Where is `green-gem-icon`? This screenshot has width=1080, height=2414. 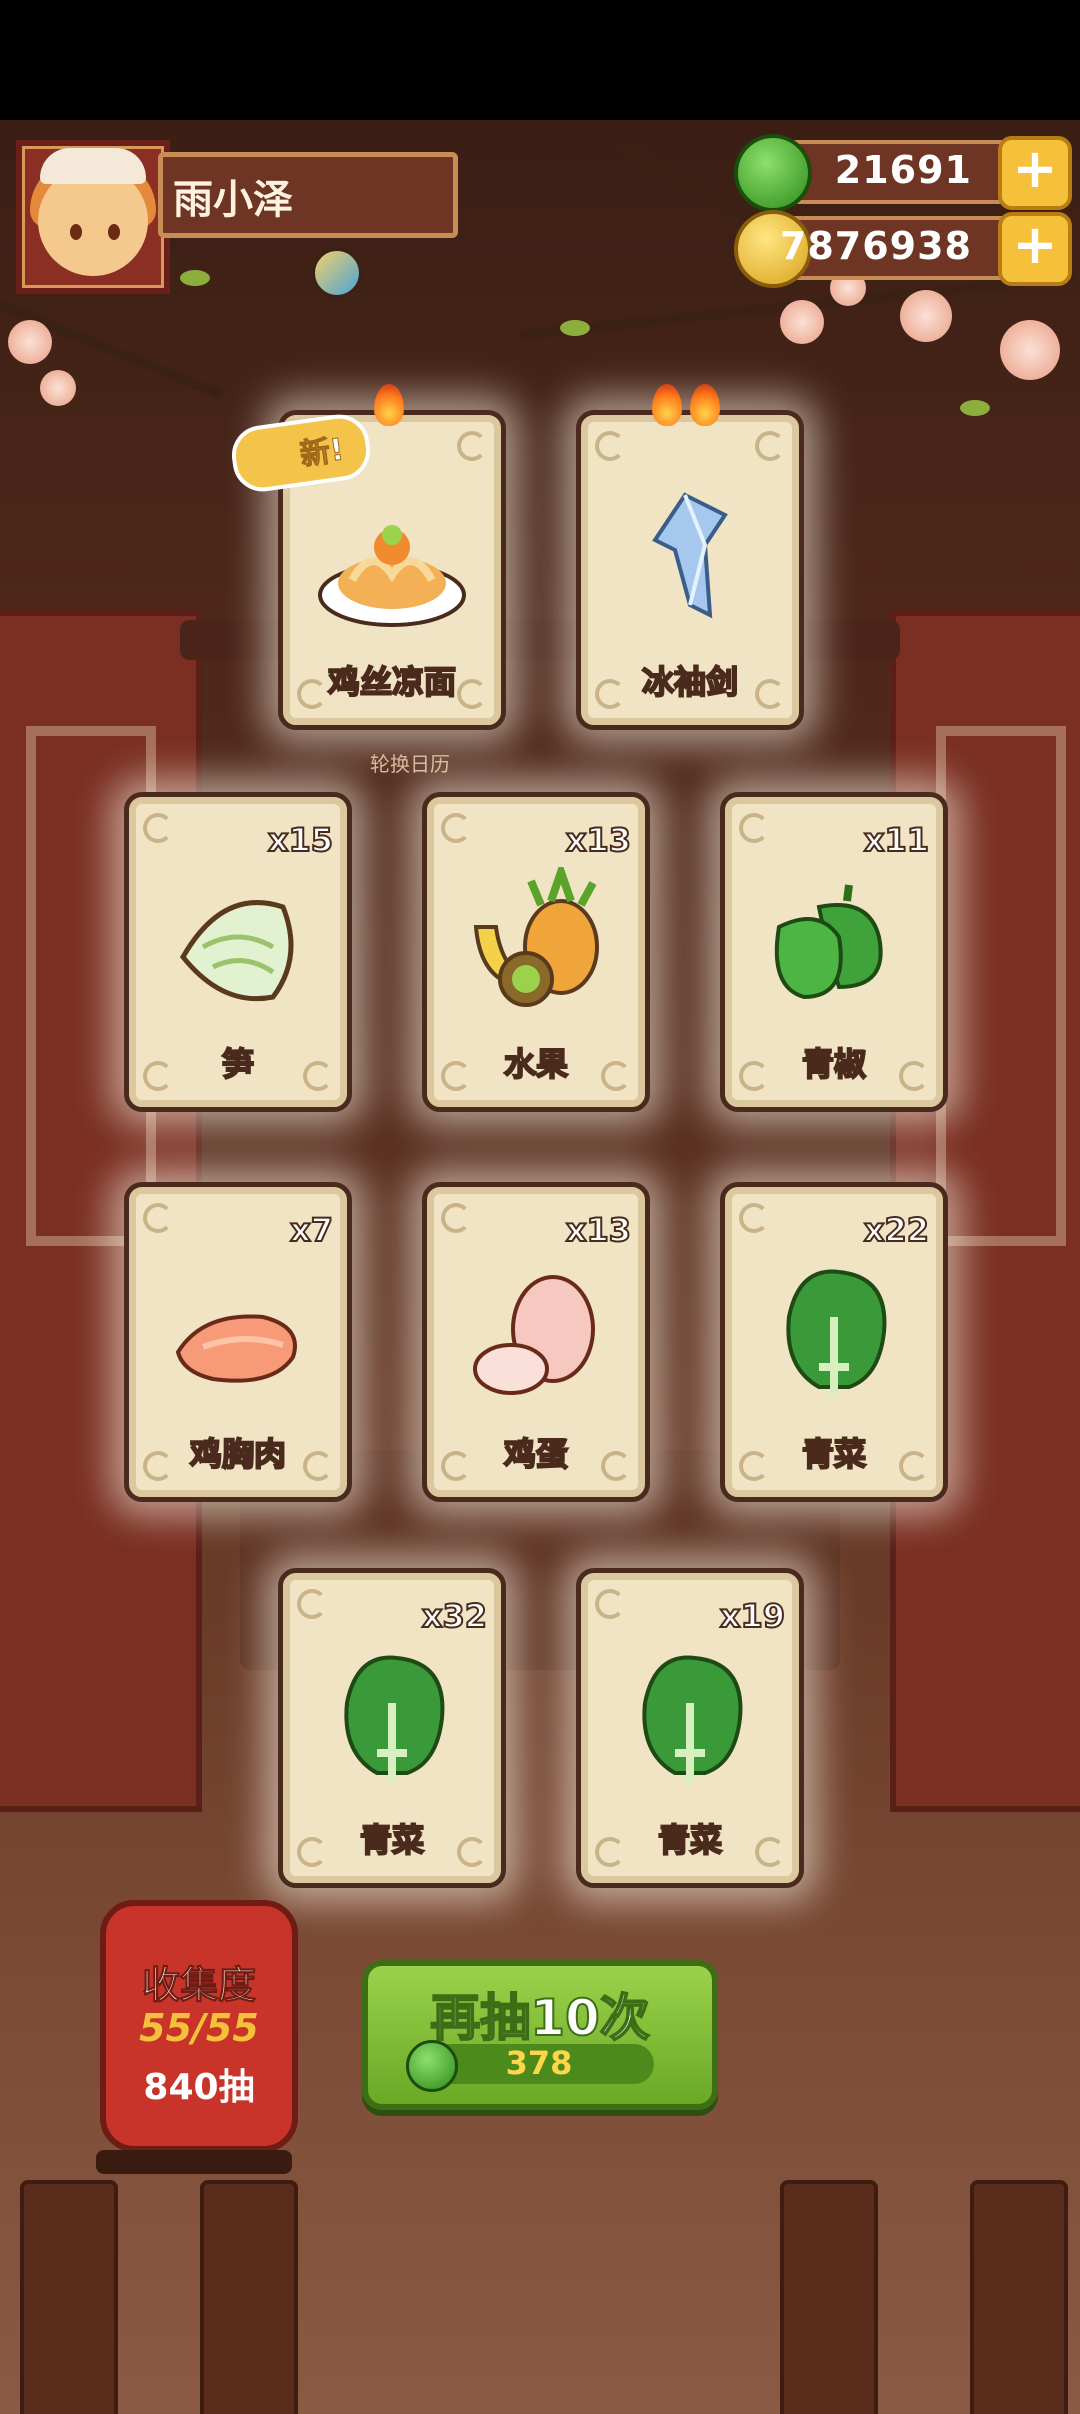
green-gem-icon is located at coordinates (773, 173).